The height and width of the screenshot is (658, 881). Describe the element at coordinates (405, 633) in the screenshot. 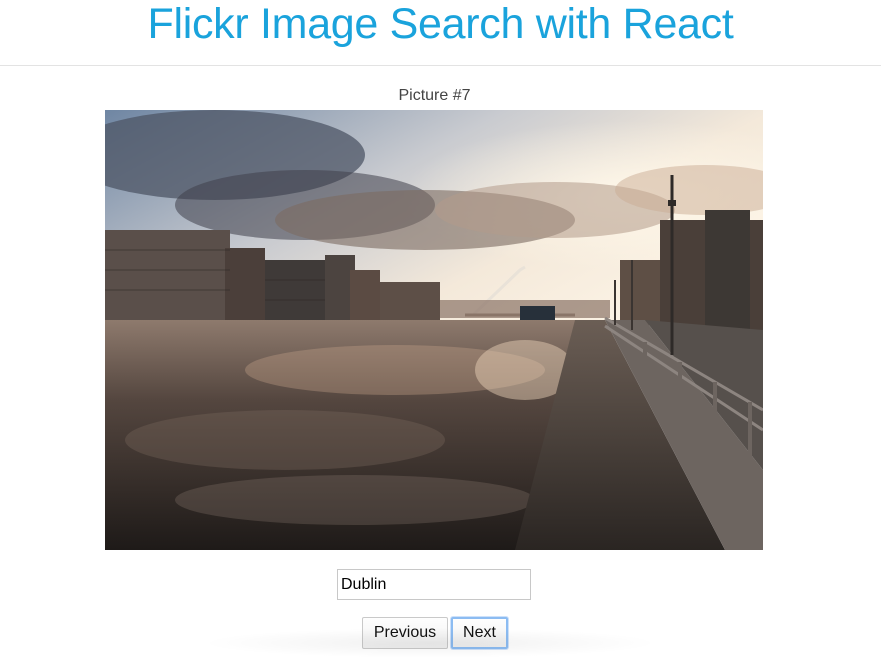

I see `previous-button: Previous` at that location.